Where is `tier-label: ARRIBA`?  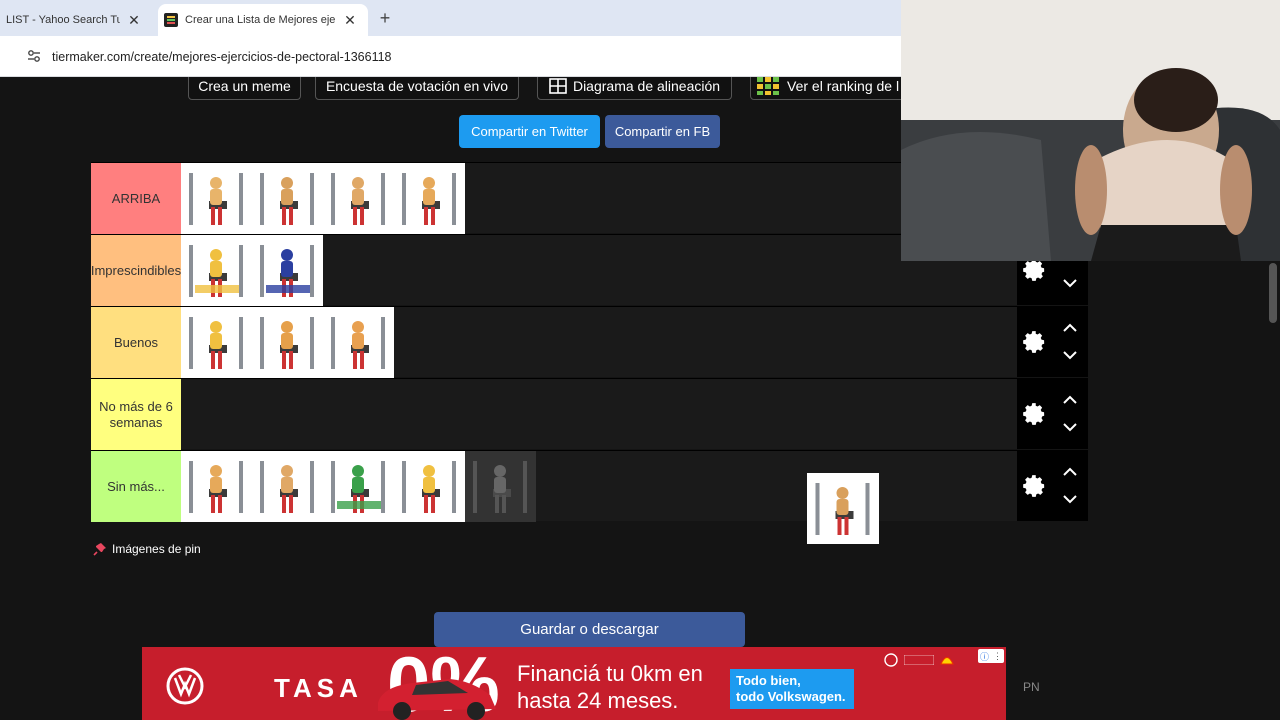
tier-label: ARRIBA is located at coordinates (136, 198).